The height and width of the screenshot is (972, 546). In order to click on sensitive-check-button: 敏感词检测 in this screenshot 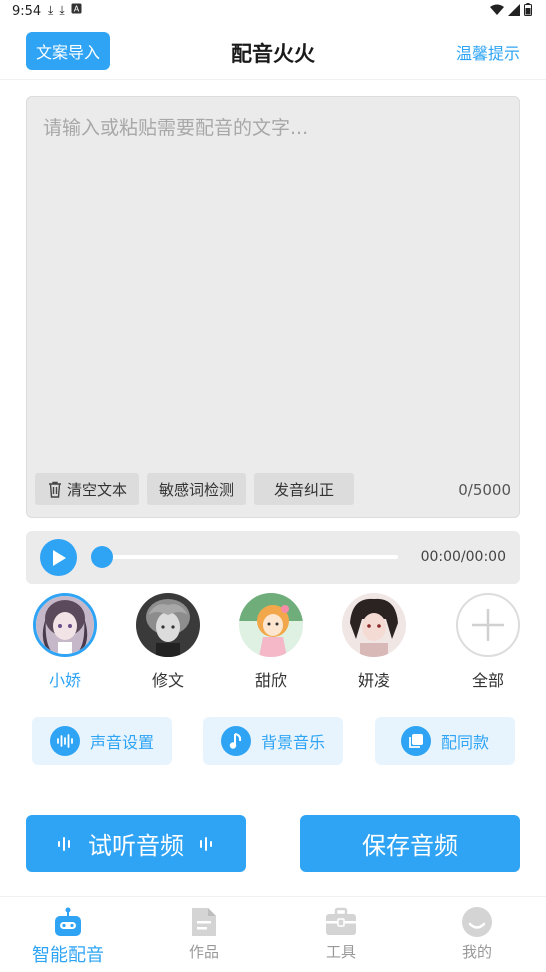, I will do `click(197, 489)`.